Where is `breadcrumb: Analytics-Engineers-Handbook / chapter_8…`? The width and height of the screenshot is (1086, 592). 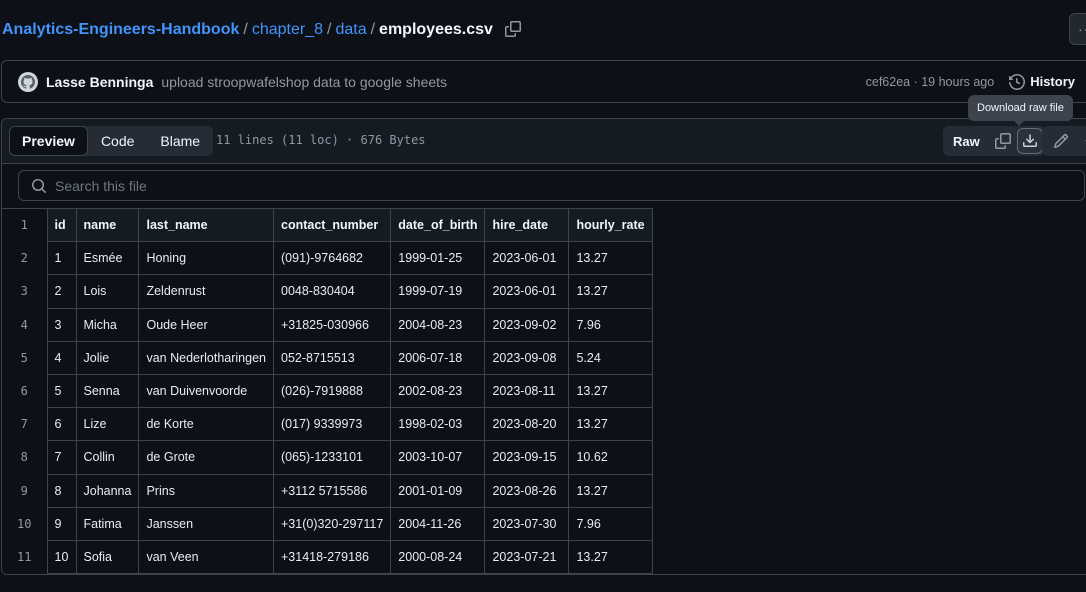 breadcrumb: Analytics-Engineers-Handbook / chapter_8… is located at coordinates (262, 30).